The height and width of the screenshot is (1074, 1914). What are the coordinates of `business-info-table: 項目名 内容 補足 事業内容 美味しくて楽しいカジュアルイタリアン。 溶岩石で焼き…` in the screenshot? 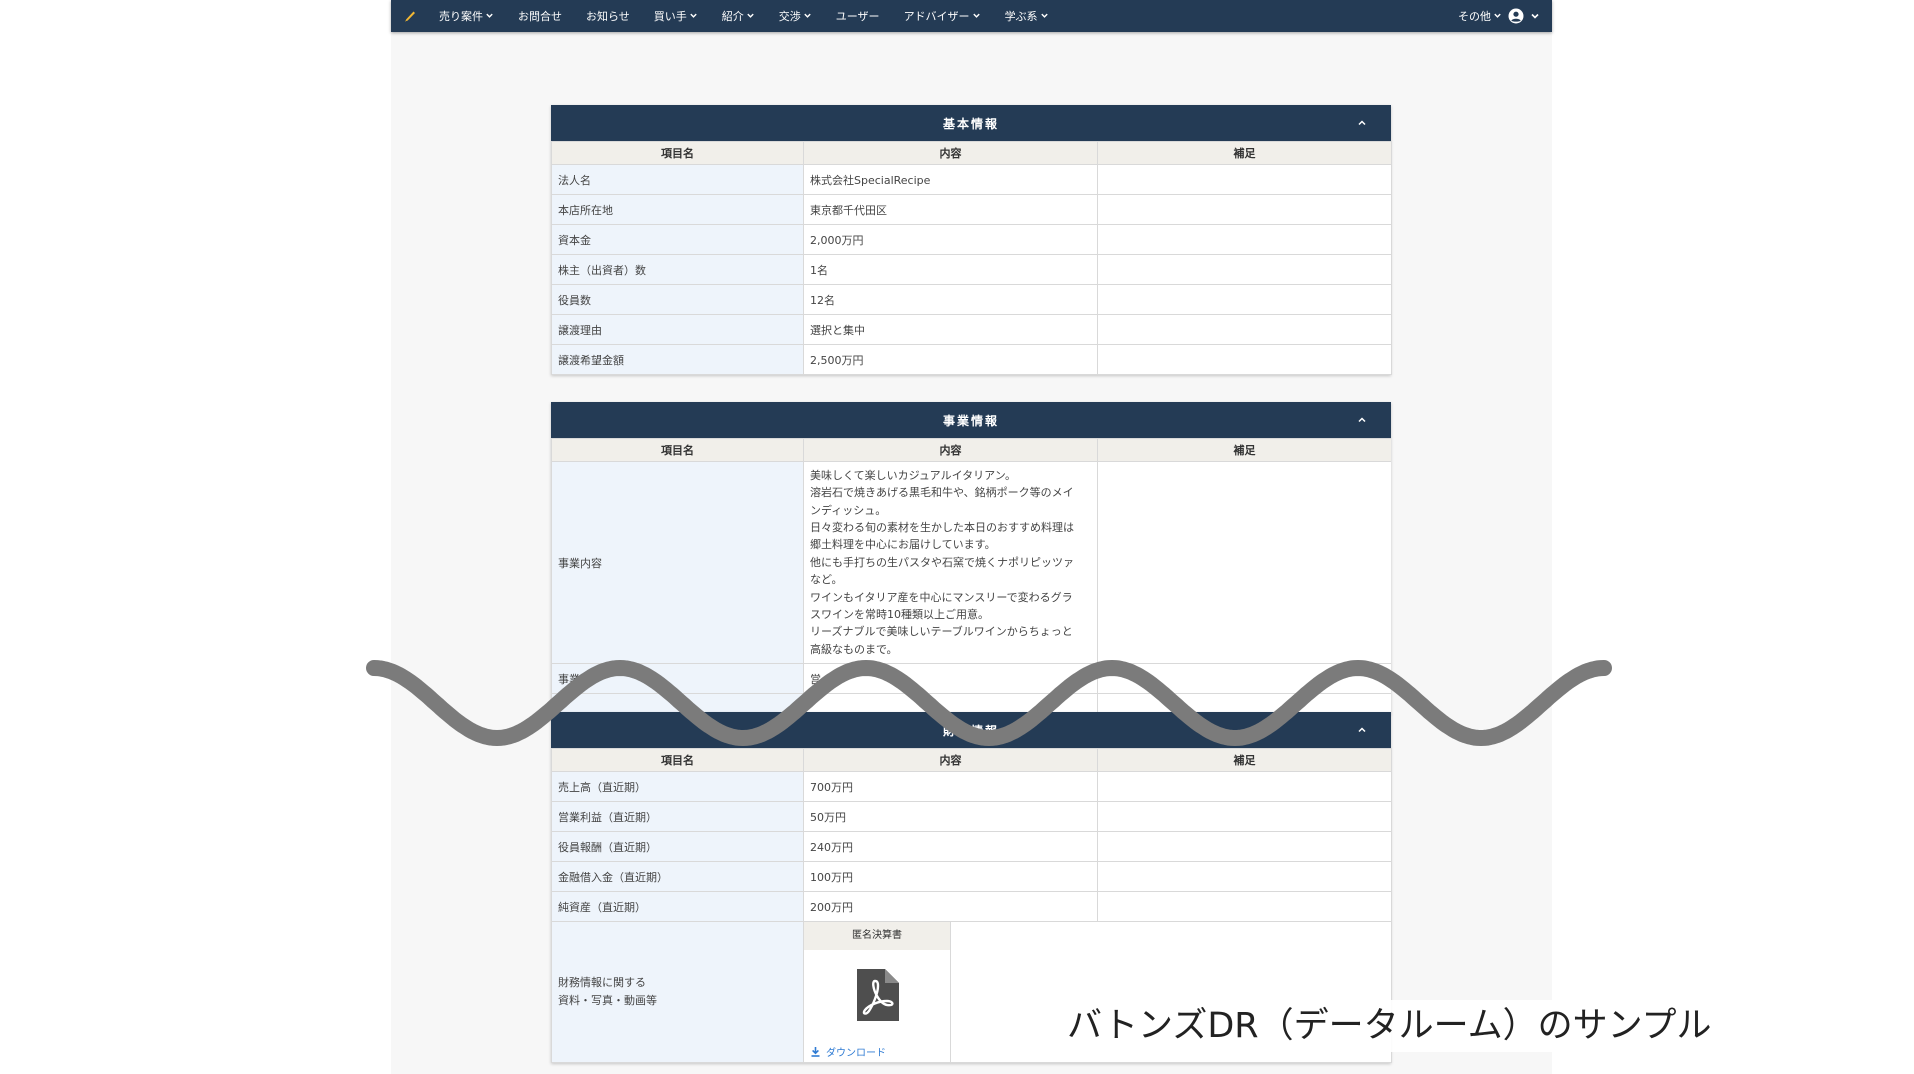 It's located at (971, 576).